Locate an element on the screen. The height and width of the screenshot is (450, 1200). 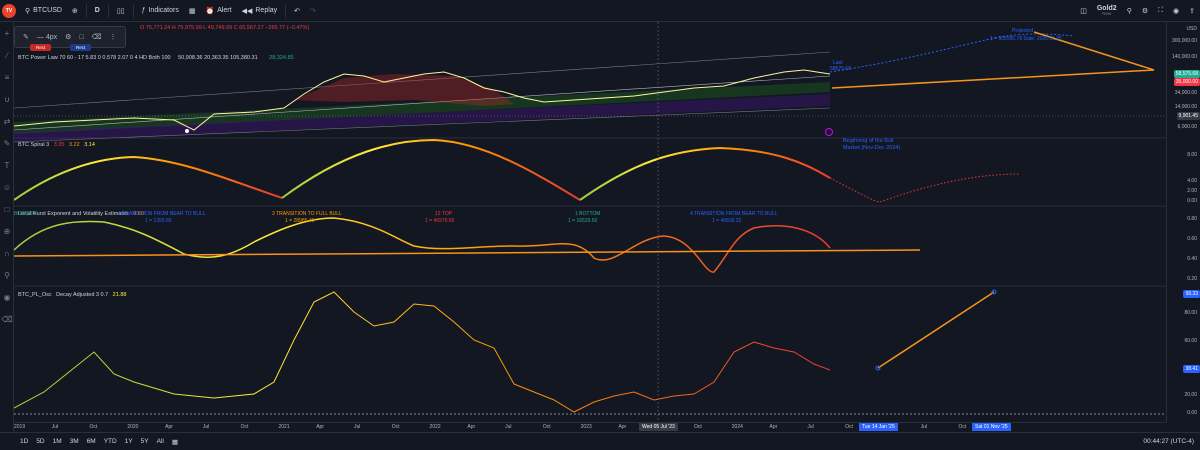
symbol-search: ⚲ BTCUSD is located at coordinates (43, 11).